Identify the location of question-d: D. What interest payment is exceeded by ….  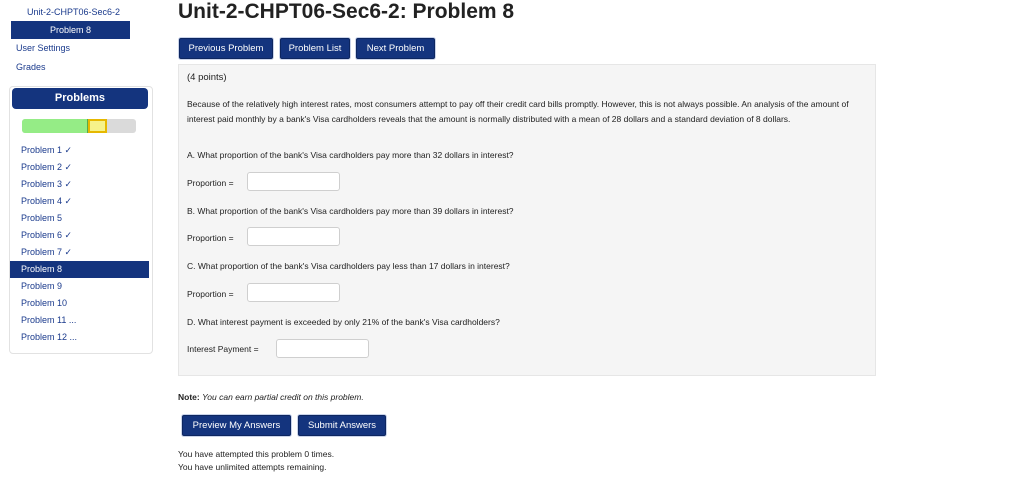
(343, 322).